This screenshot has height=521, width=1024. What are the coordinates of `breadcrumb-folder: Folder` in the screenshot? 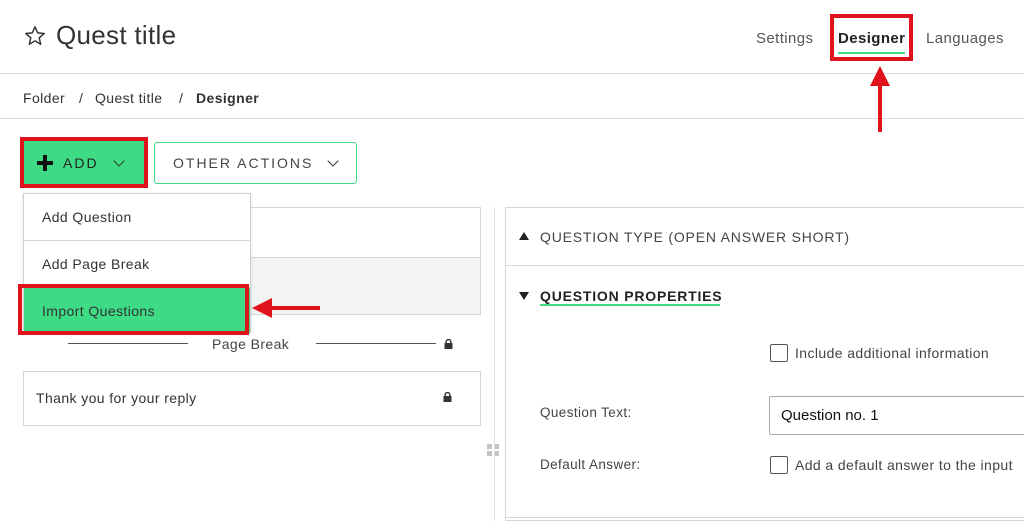 It's located at (44, 98).